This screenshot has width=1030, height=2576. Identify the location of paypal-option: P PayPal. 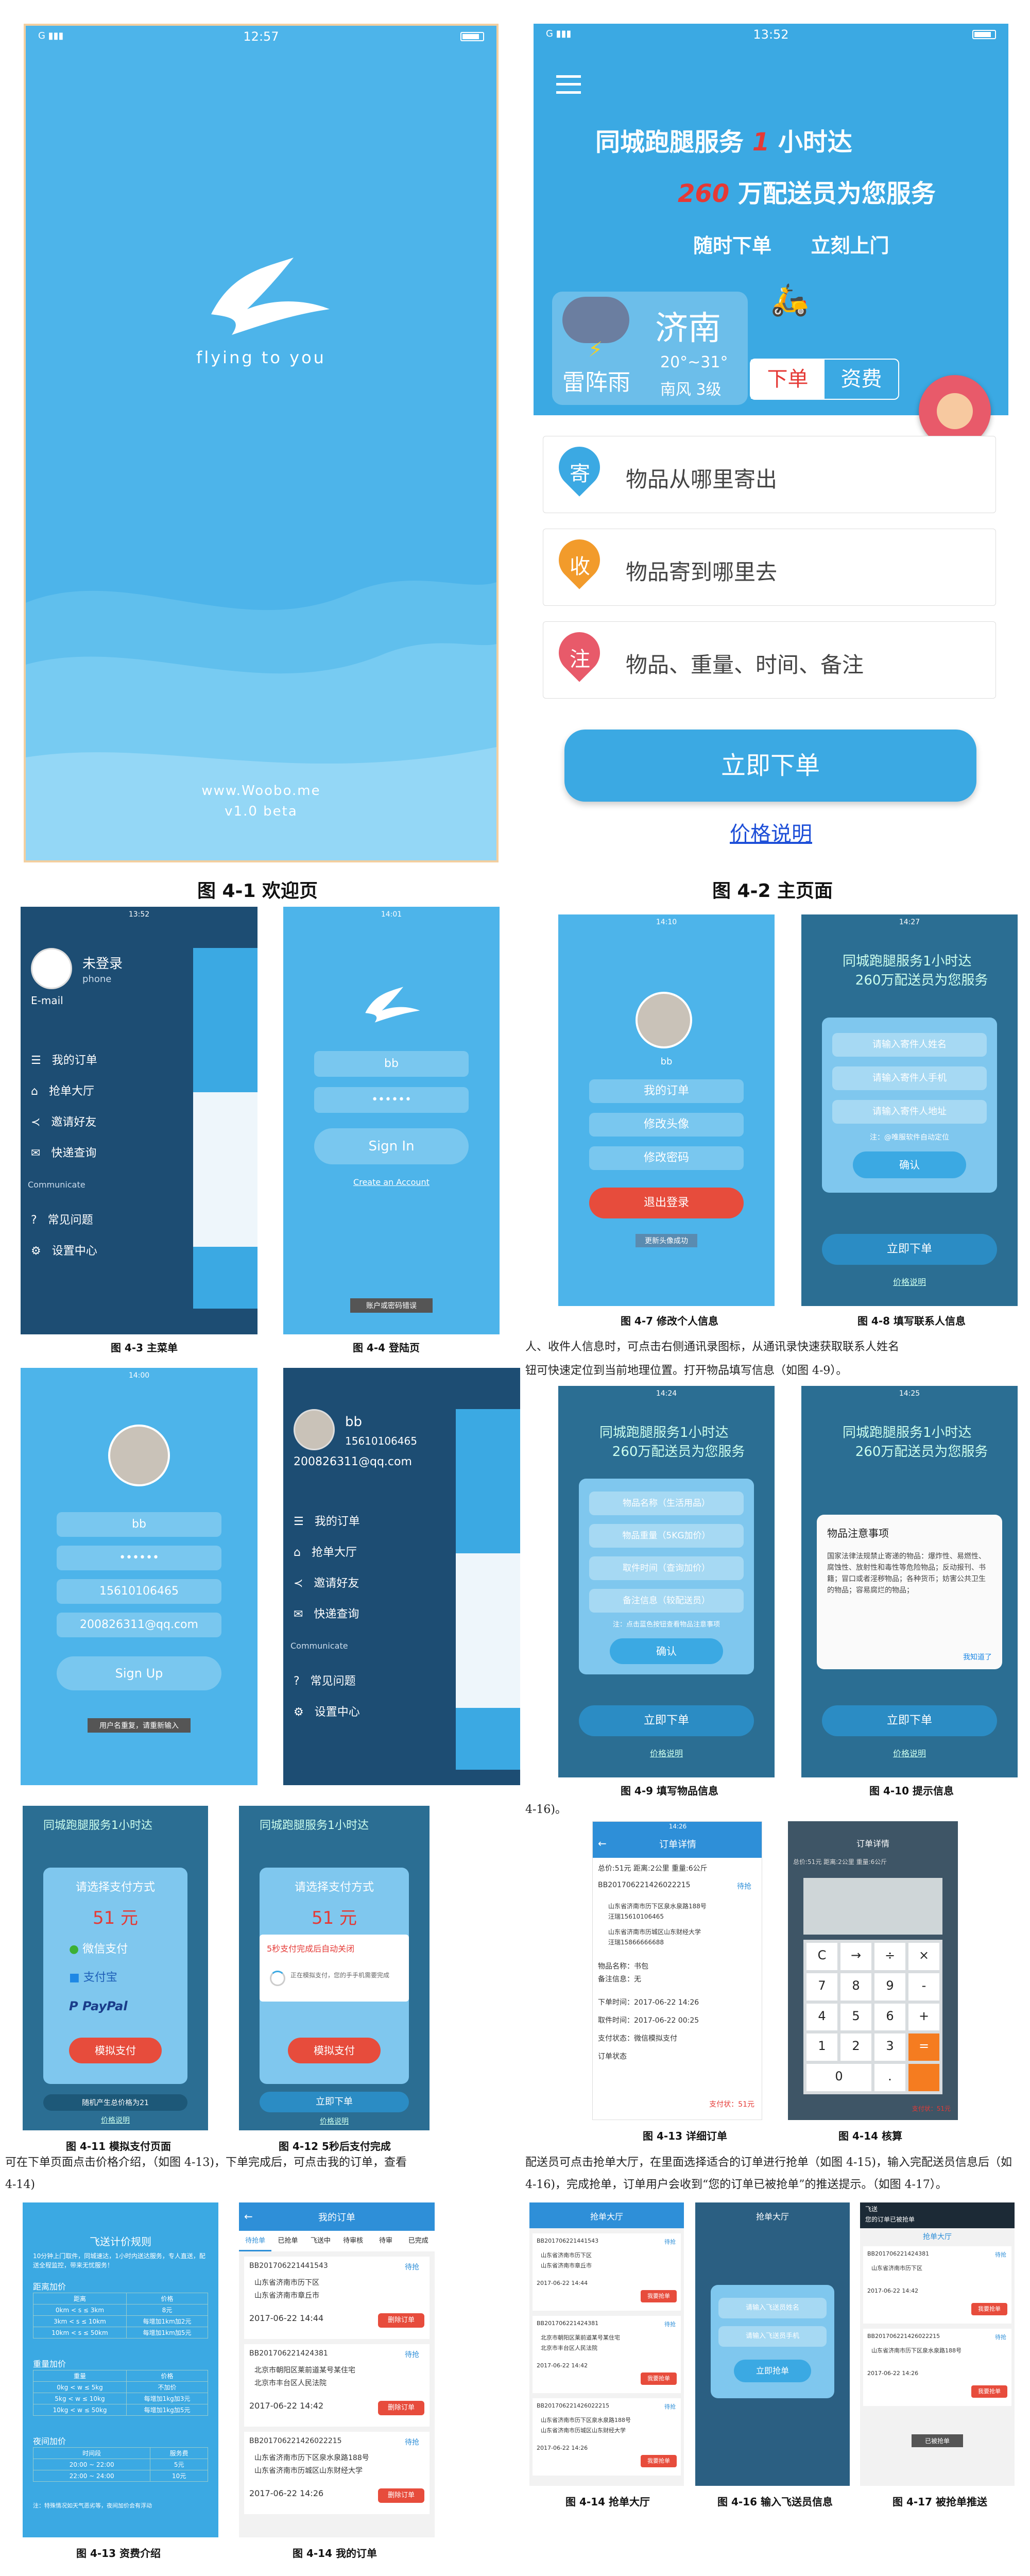
(98, 2006).